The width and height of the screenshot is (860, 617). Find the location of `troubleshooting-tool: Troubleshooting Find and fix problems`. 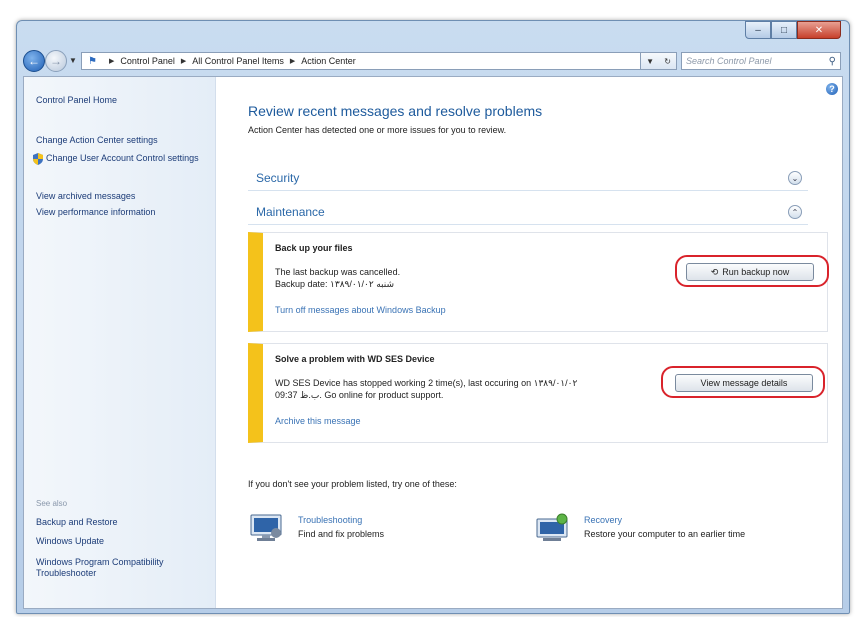

troubleshooting-tool: Troubleshooting Find and fix problems is located at coordinates (373, 533).